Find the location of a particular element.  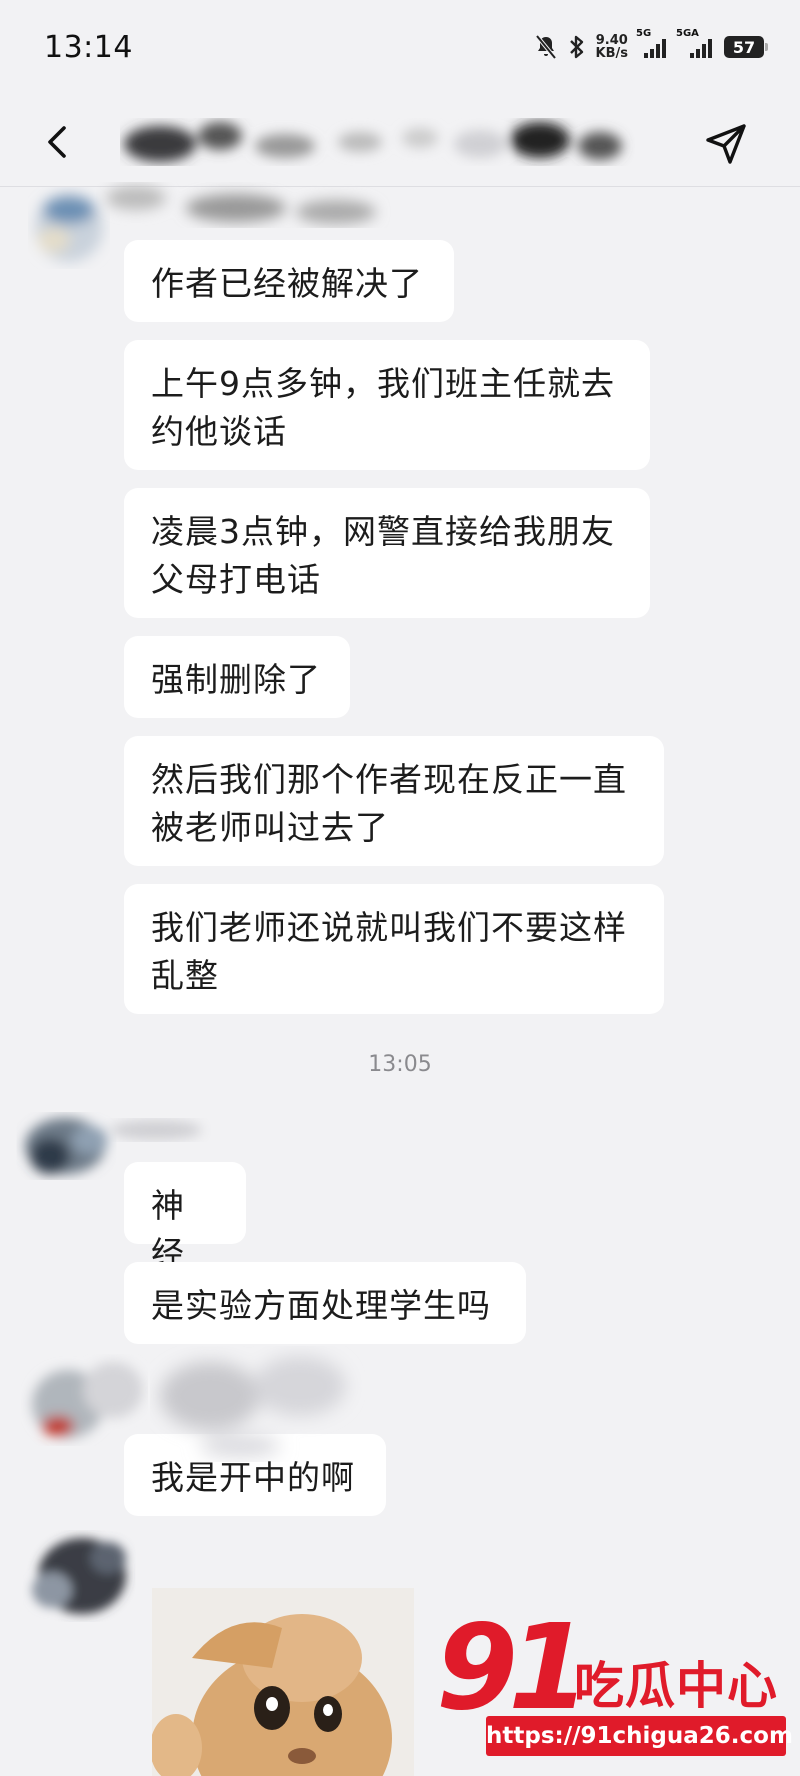

message-bubble: 强制删除了 is located at coordinates (237, 677).